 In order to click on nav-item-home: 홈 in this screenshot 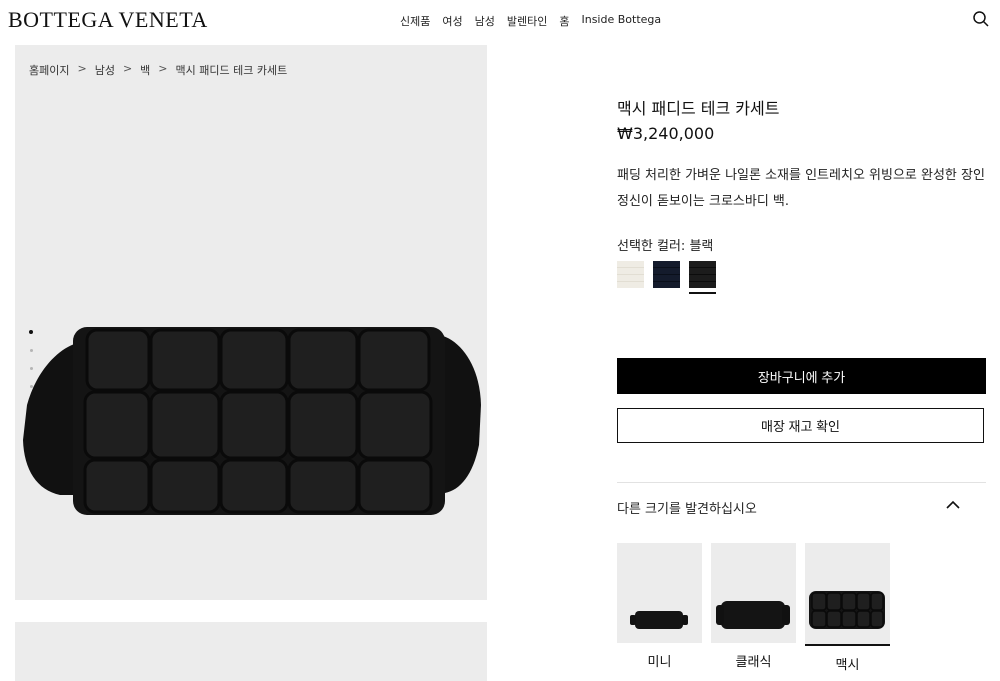, I will do `click(564, 21)`.